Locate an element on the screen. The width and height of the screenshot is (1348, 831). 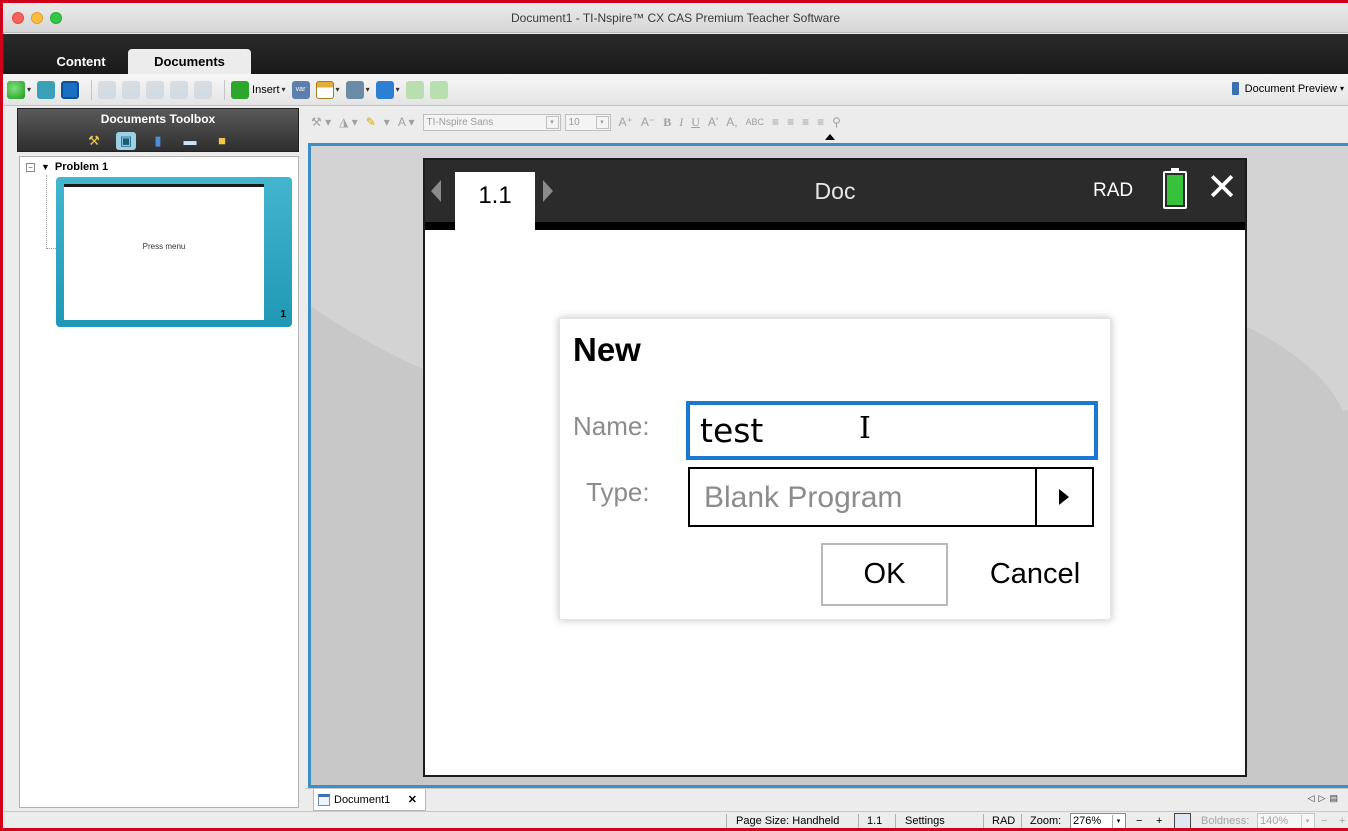
close-icon: ✕ is located at coordinates (1222, 188).